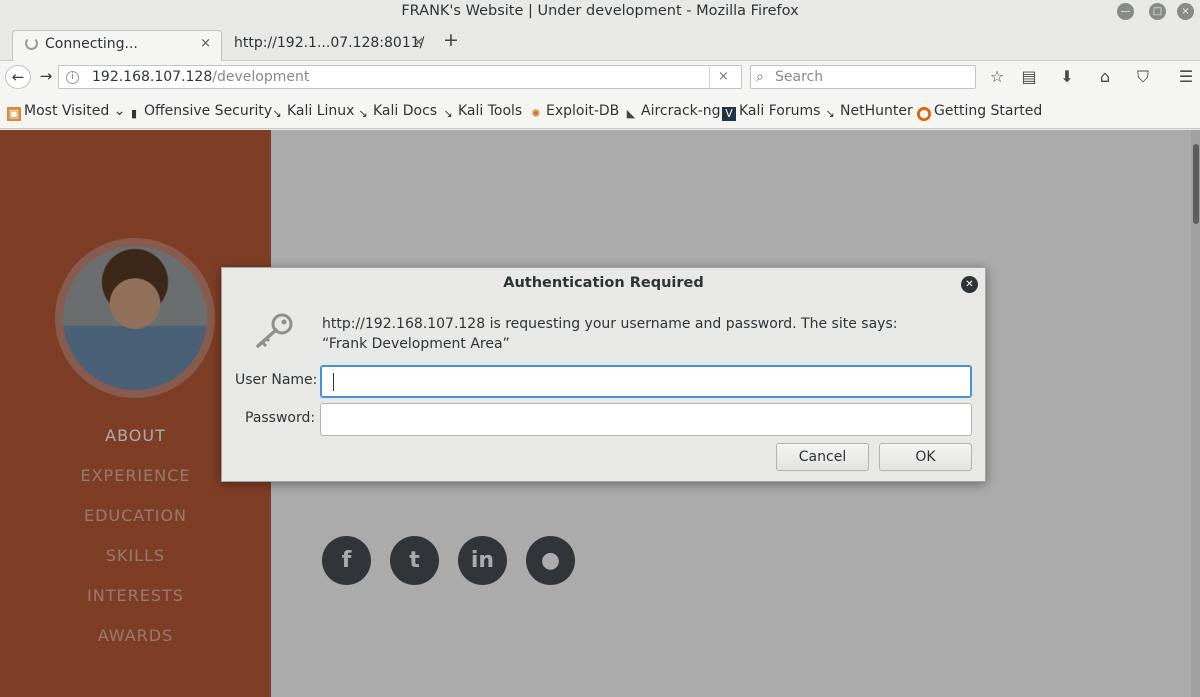  Describe the element at coordinates (1067, 77) in the screenshot. I see `downloads-icon: ⬇` at that location.